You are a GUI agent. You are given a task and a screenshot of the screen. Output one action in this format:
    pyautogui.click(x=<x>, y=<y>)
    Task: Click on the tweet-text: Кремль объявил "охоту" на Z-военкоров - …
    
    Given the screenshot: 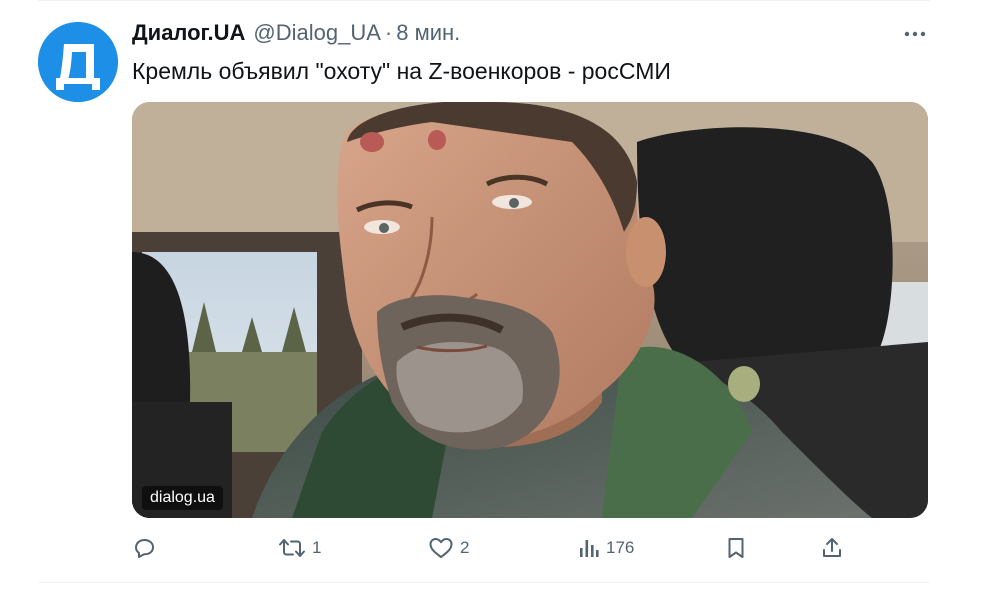 What is the action you would take?
    pyautogui.click(x=401, y=71)
    